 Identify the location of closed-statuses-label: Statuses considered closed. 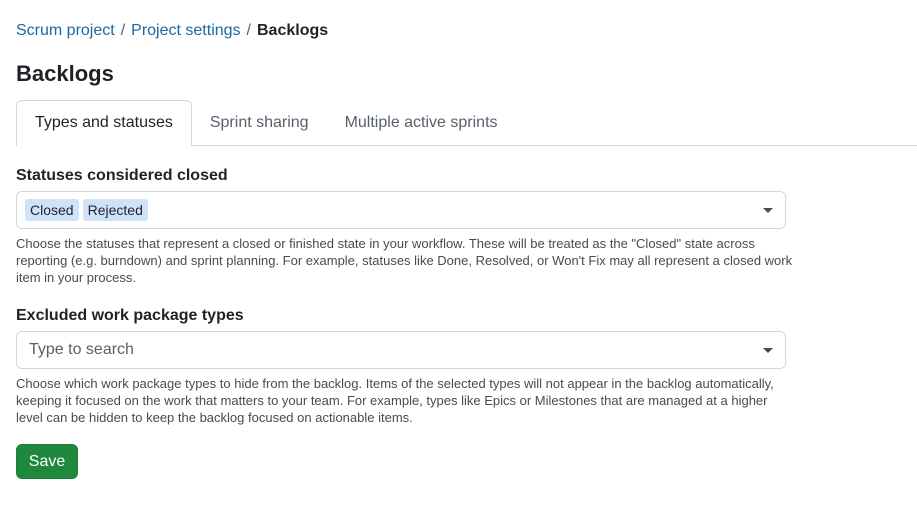
(122, 175).